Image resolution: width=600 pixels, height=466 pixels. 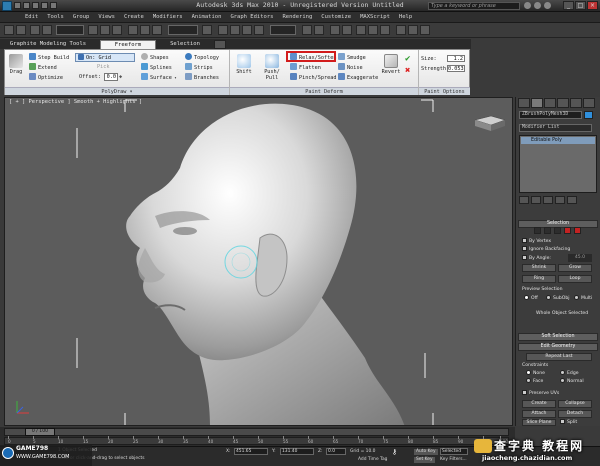 I want to click on snap-toggle-icon, so click(x=223, y=30).